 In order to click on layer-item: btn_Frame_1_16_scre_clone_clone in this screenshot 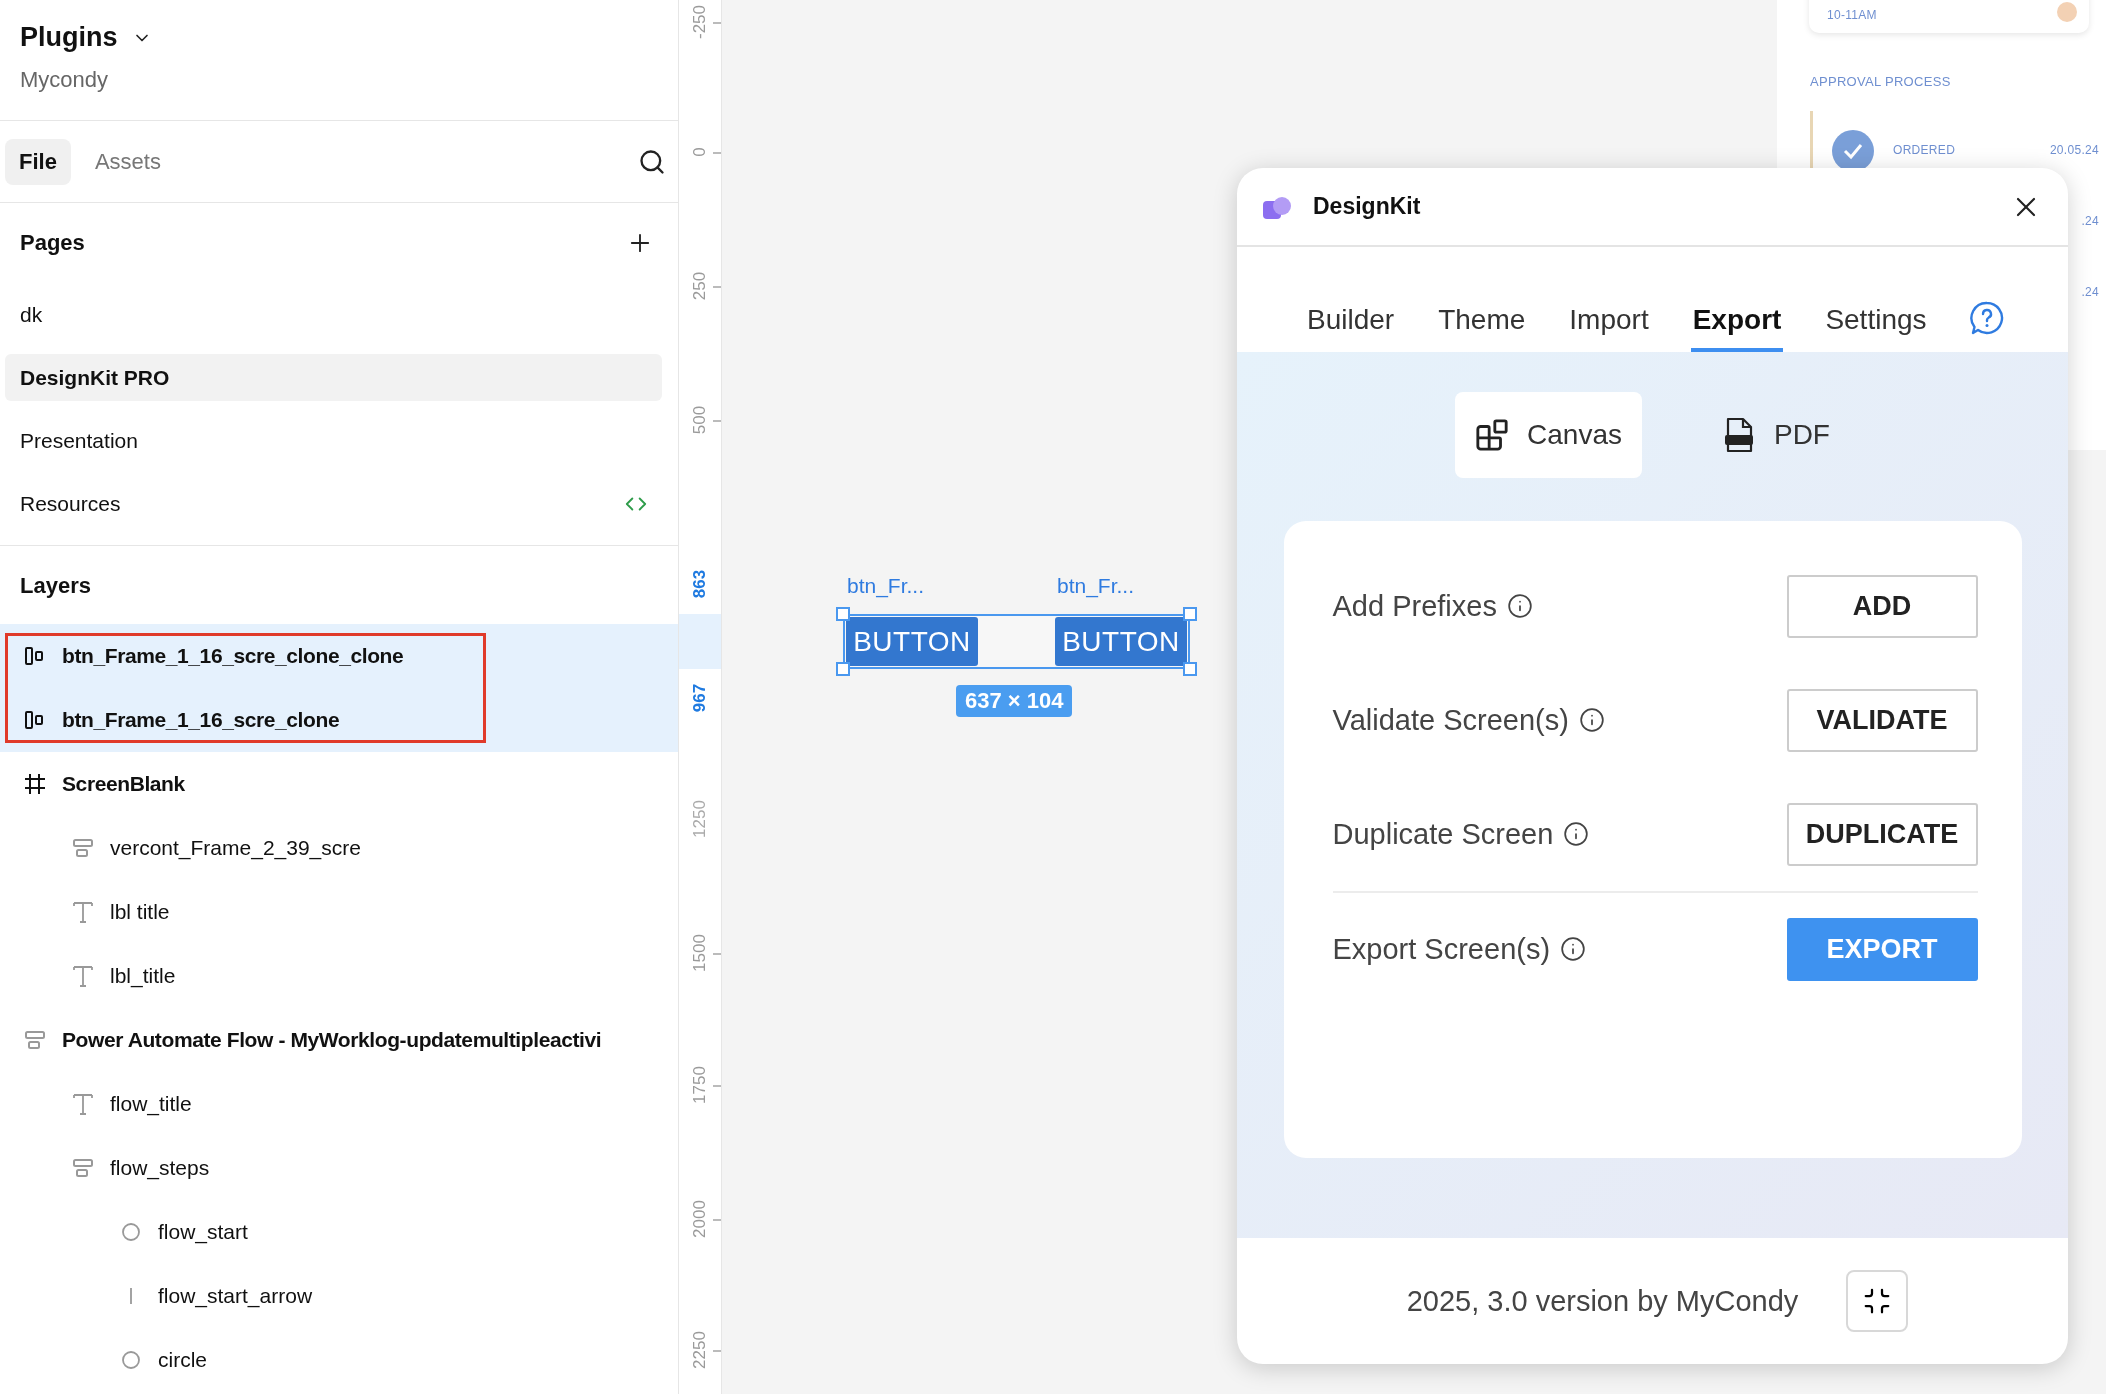, I will do `click(339, 656)`.